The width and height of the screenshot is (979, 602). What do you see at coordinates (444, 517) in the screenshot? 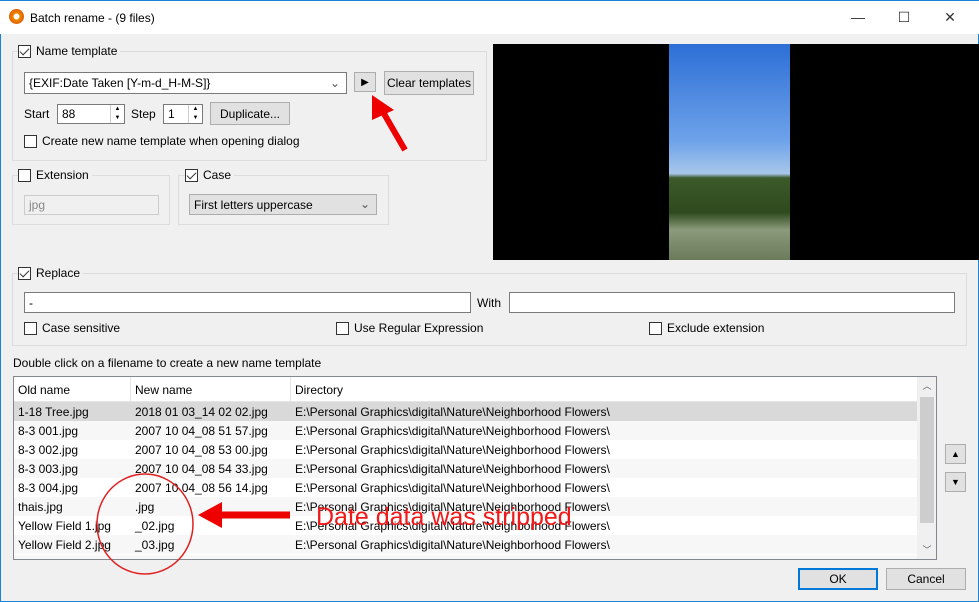
I see `annotation-text: Date data was stripped` at bounding box center [444, 517].